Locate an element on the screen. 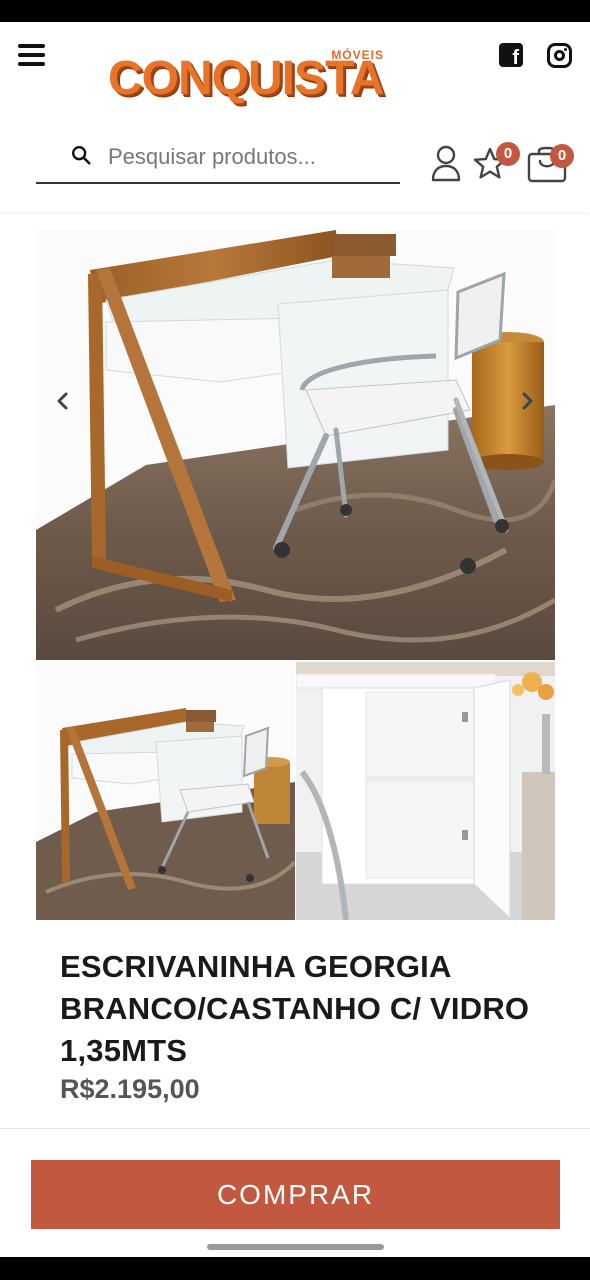  desk-thumbnail-illustration is located at coordinates (165, 791).